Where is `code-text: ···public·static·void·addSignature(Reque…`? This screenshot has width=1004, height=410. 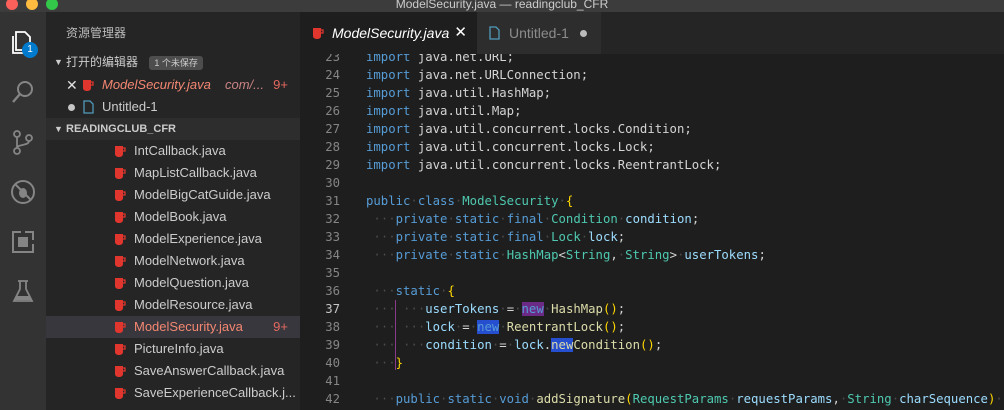 code-text: ···public·static·void·addSignature(Reque… is located at coordinates (688, 399).